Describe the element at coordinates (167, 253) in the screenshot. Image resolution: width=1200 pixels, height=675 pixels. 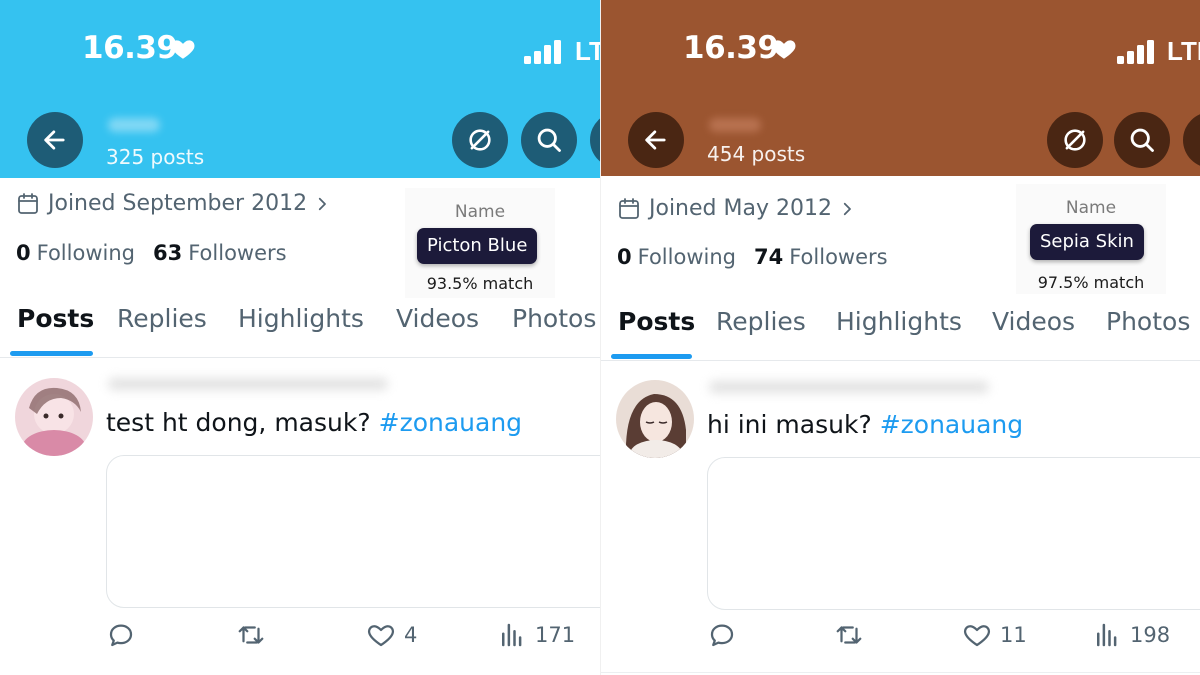
I see `followers-count: 63` at that location.